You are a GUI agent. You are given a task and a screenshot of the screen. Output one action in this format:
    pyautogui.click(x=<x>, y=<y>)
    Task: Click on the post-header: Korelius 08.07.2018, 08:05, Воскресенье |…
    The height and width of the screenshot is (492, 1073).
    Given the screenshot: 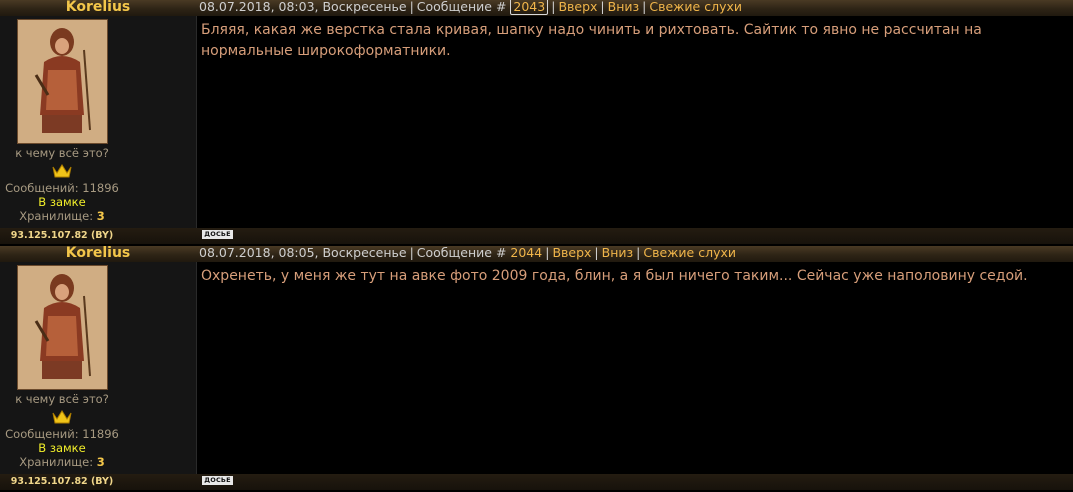 What is the action you would take?
    pyautogui.click(x=536, y=254)
    